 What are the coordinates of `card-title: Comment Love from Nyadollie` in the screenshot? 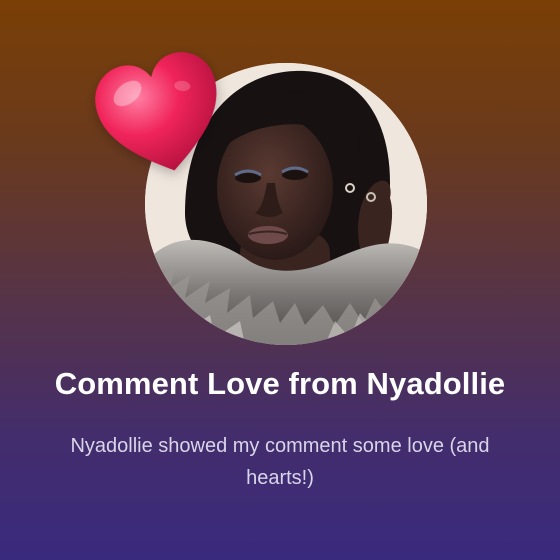 It's located at (280, 383).